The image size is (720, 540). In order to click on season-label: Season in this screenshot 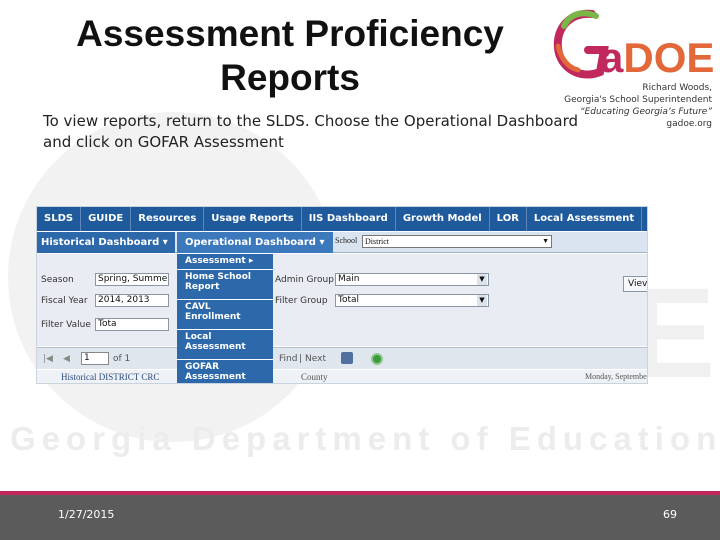, I will do `click(57, 280)`.